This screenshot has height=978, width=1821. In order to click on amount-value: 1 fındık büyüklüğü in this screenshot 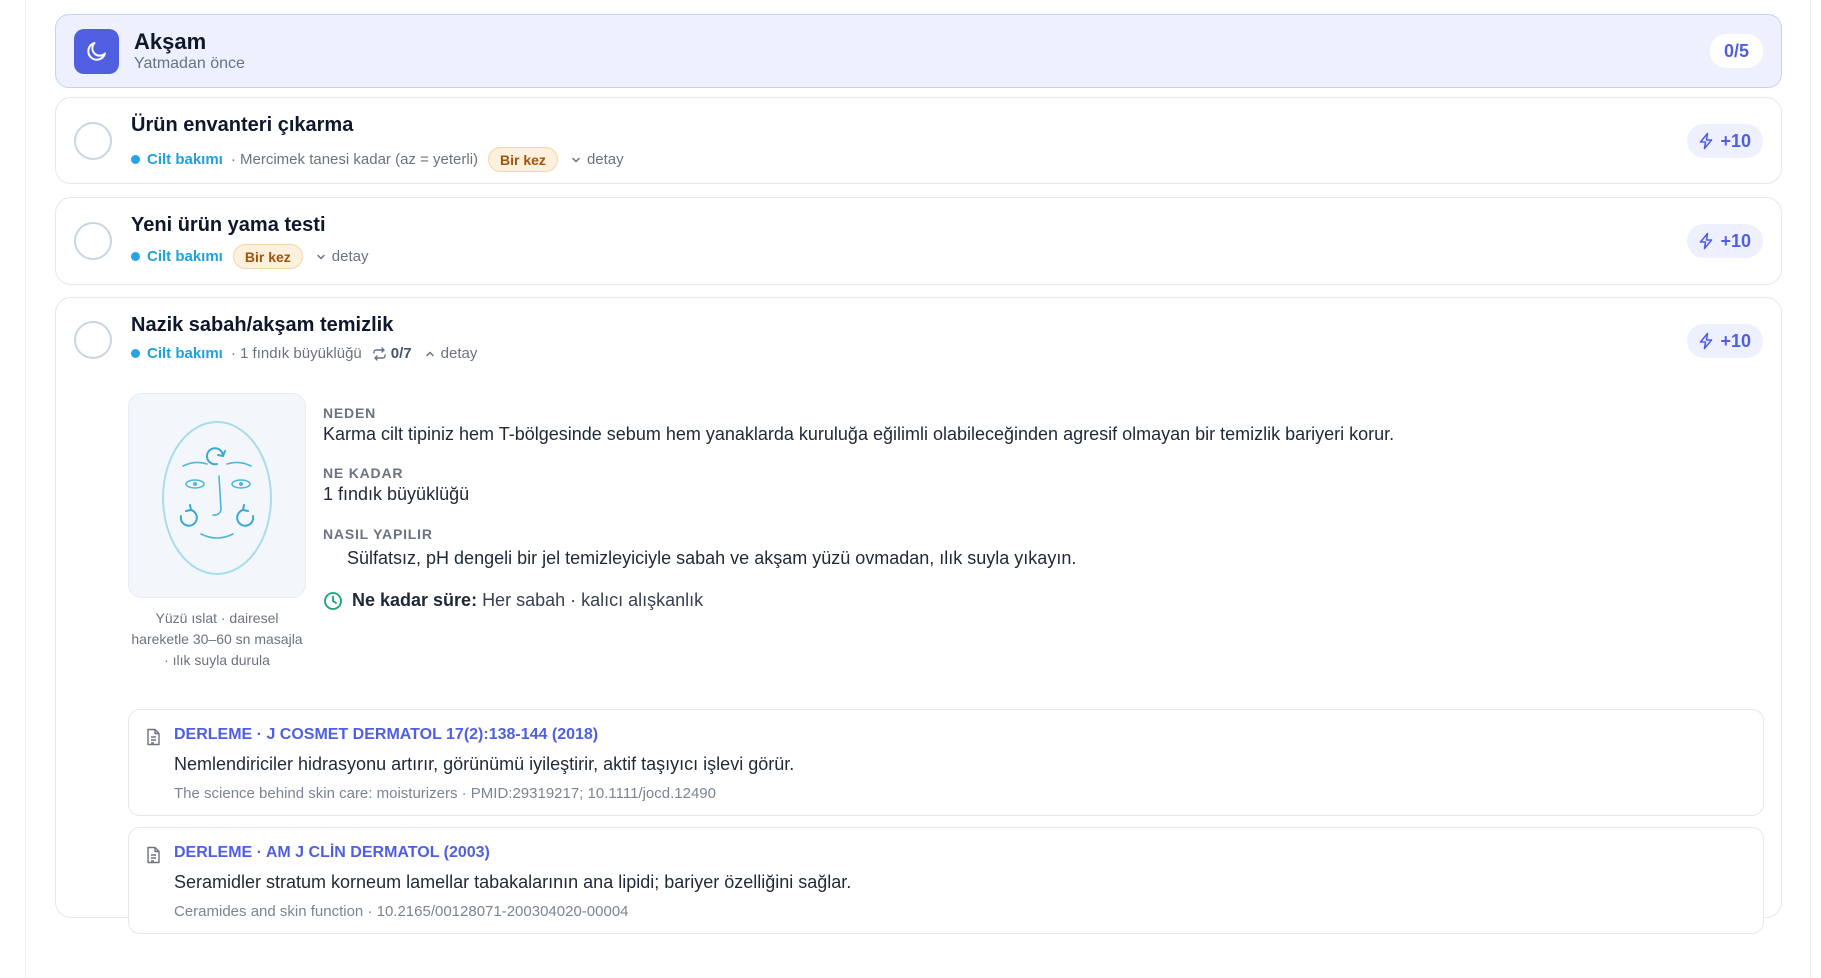, I will do `click(396, 494)`.